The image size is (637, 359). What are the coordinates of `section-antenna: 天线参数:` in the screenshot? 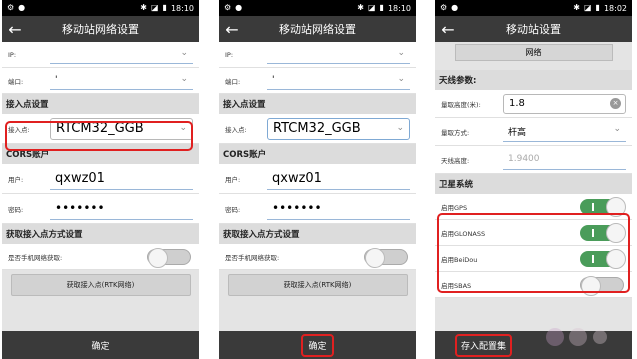 It's located at (533, 80).